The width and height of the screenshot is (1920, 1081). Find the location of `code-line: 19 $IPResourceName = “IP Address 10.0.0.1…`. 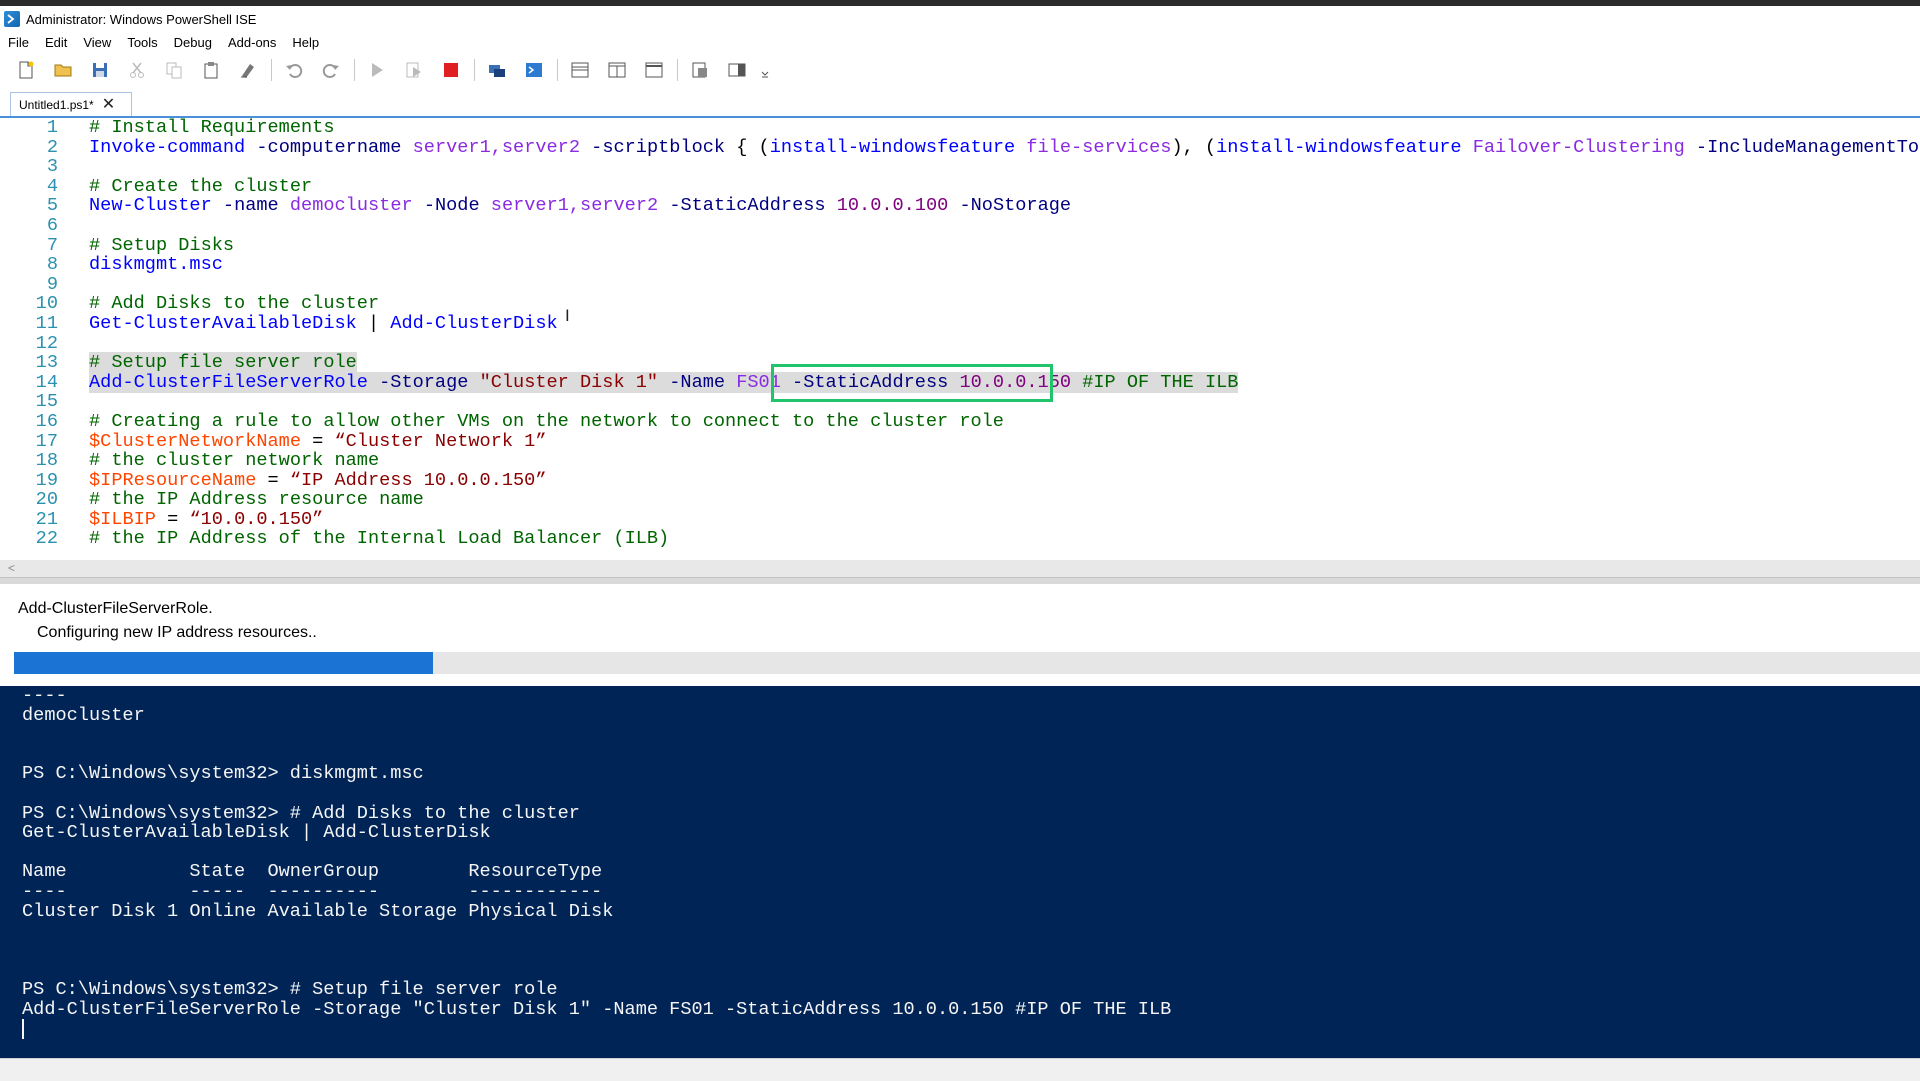

code-line: 19 $IPResourceName = “IP Address 10.0.0.1… is located at coordinates (960, 480).